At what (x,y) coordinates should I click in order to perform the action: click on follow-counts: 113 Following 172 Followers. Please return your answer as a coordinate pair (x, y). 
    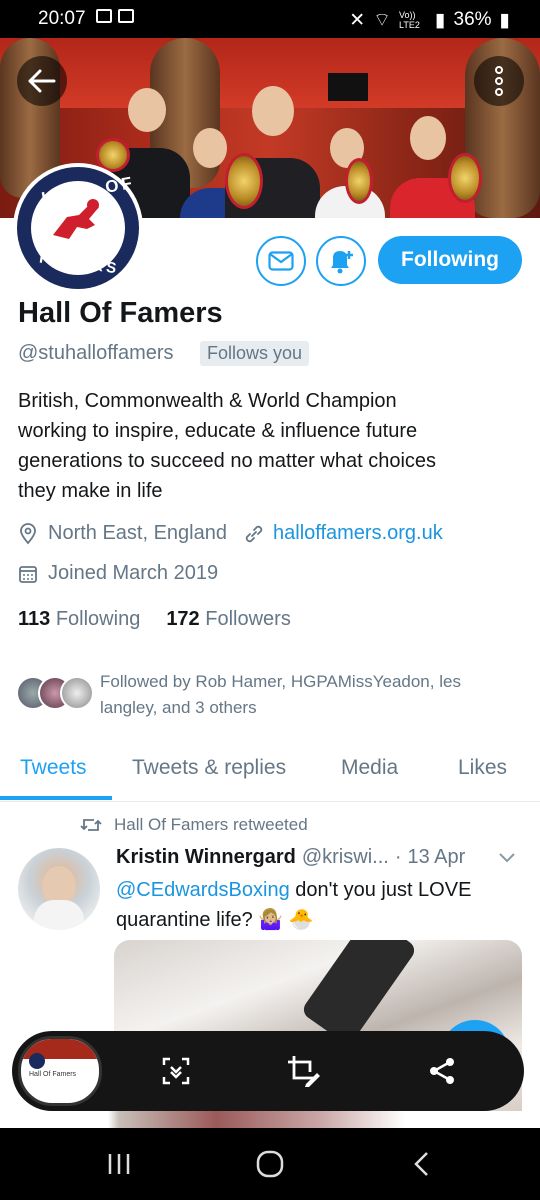
    Looking at the image, I should click on (154, 619).